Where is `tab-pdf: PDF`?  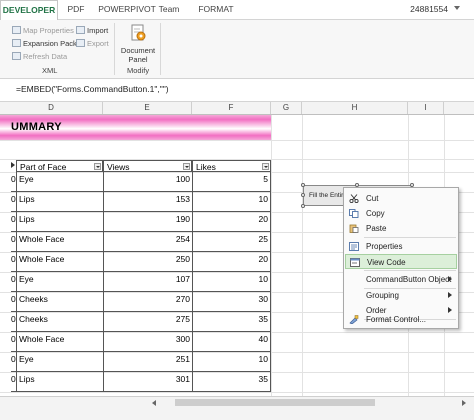 tab-pdf: PDF is located at coordinates (76, 9).